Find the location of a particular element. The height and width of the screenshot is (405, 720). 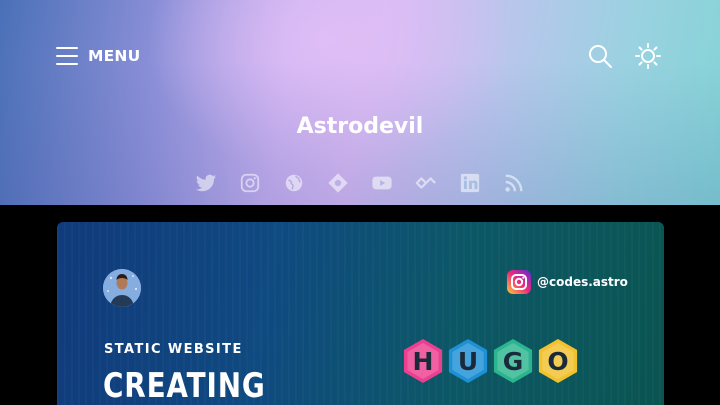

instagram-handle: @codes.astro is located at coordinates (567, 282).